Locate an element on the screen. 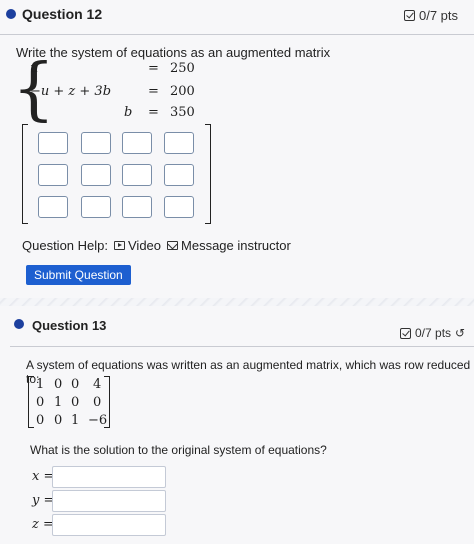 This screenshot has height=544, width=474. answer-label-x: x = is located at coordinates (43, 476).